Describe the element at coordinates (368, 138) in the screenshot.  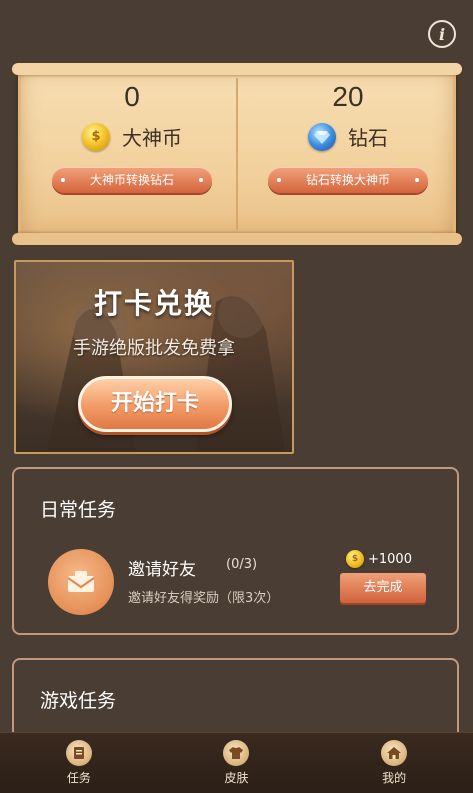
I see `diamond-label: 钻石` at that location.